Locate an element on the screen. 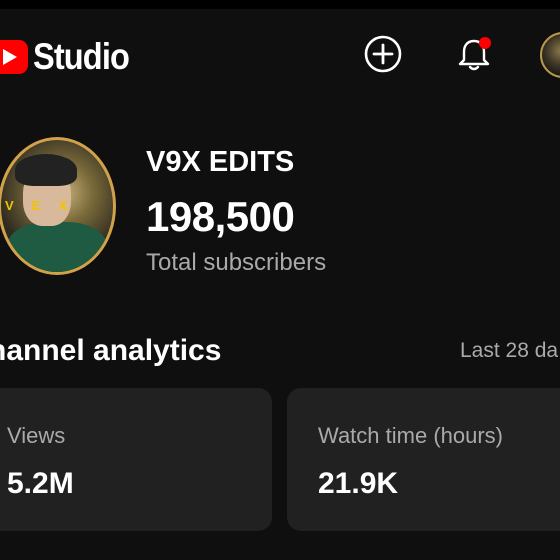 Image resolution: width=560 pixels, height=560 pixels. bell-icon is located at coordinates (474, 54).